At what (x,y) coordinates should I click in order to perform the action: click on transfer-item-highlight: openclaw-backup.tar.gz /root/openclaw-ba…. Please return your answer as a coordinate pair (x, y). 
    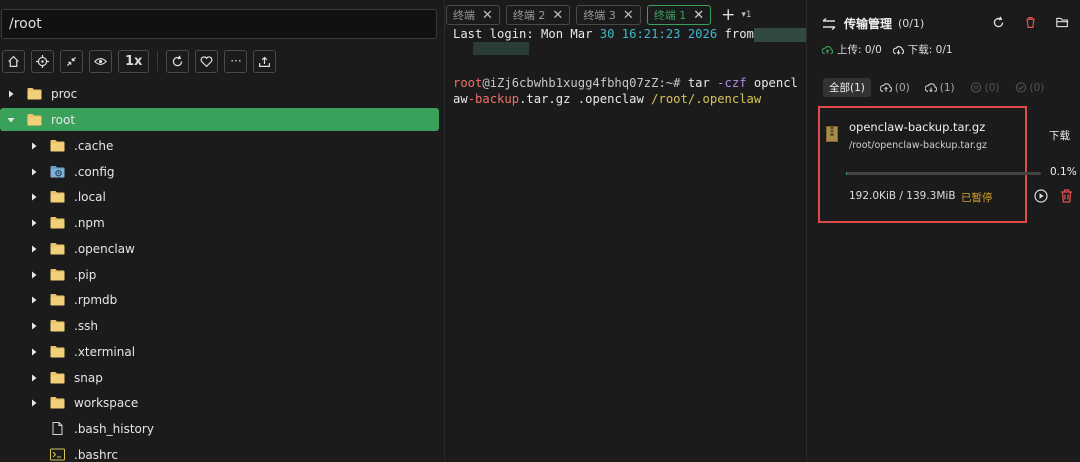
    Looking at the image, I should click on (922, 164).